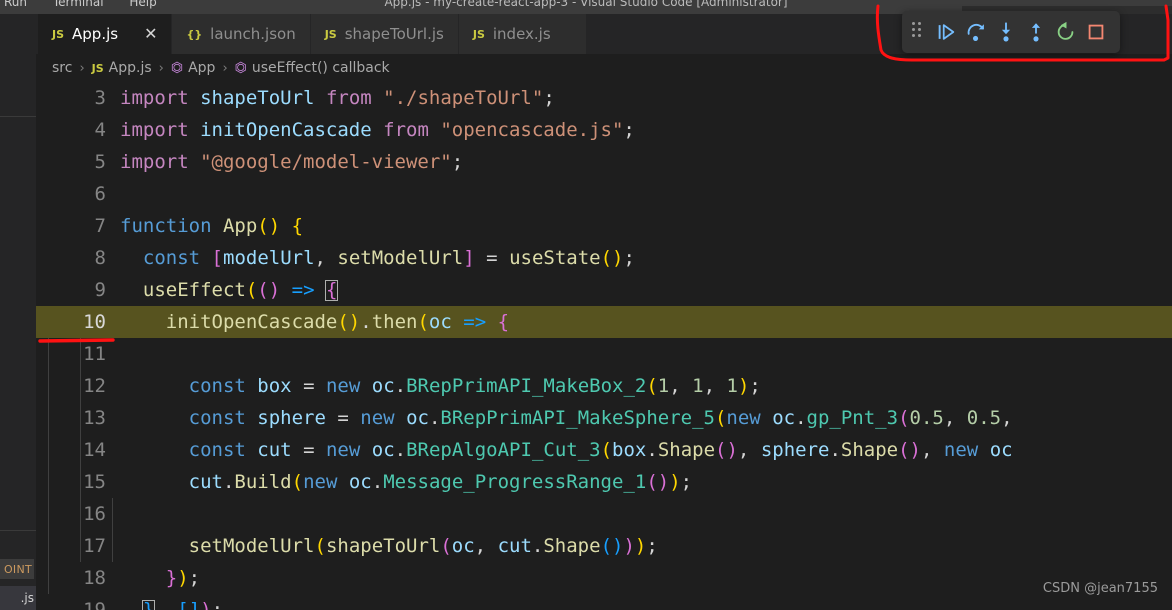  I want to click on continue-icon, so click(946, 32).